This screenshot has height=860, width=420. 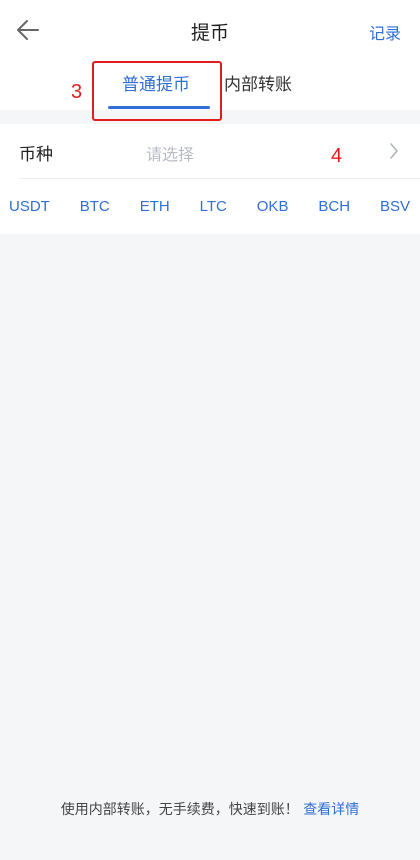 What do you see at coordinates (331, 810) in the screenshot?
I see `view-details-link: 查看详情` at bounding box center [331, 810].